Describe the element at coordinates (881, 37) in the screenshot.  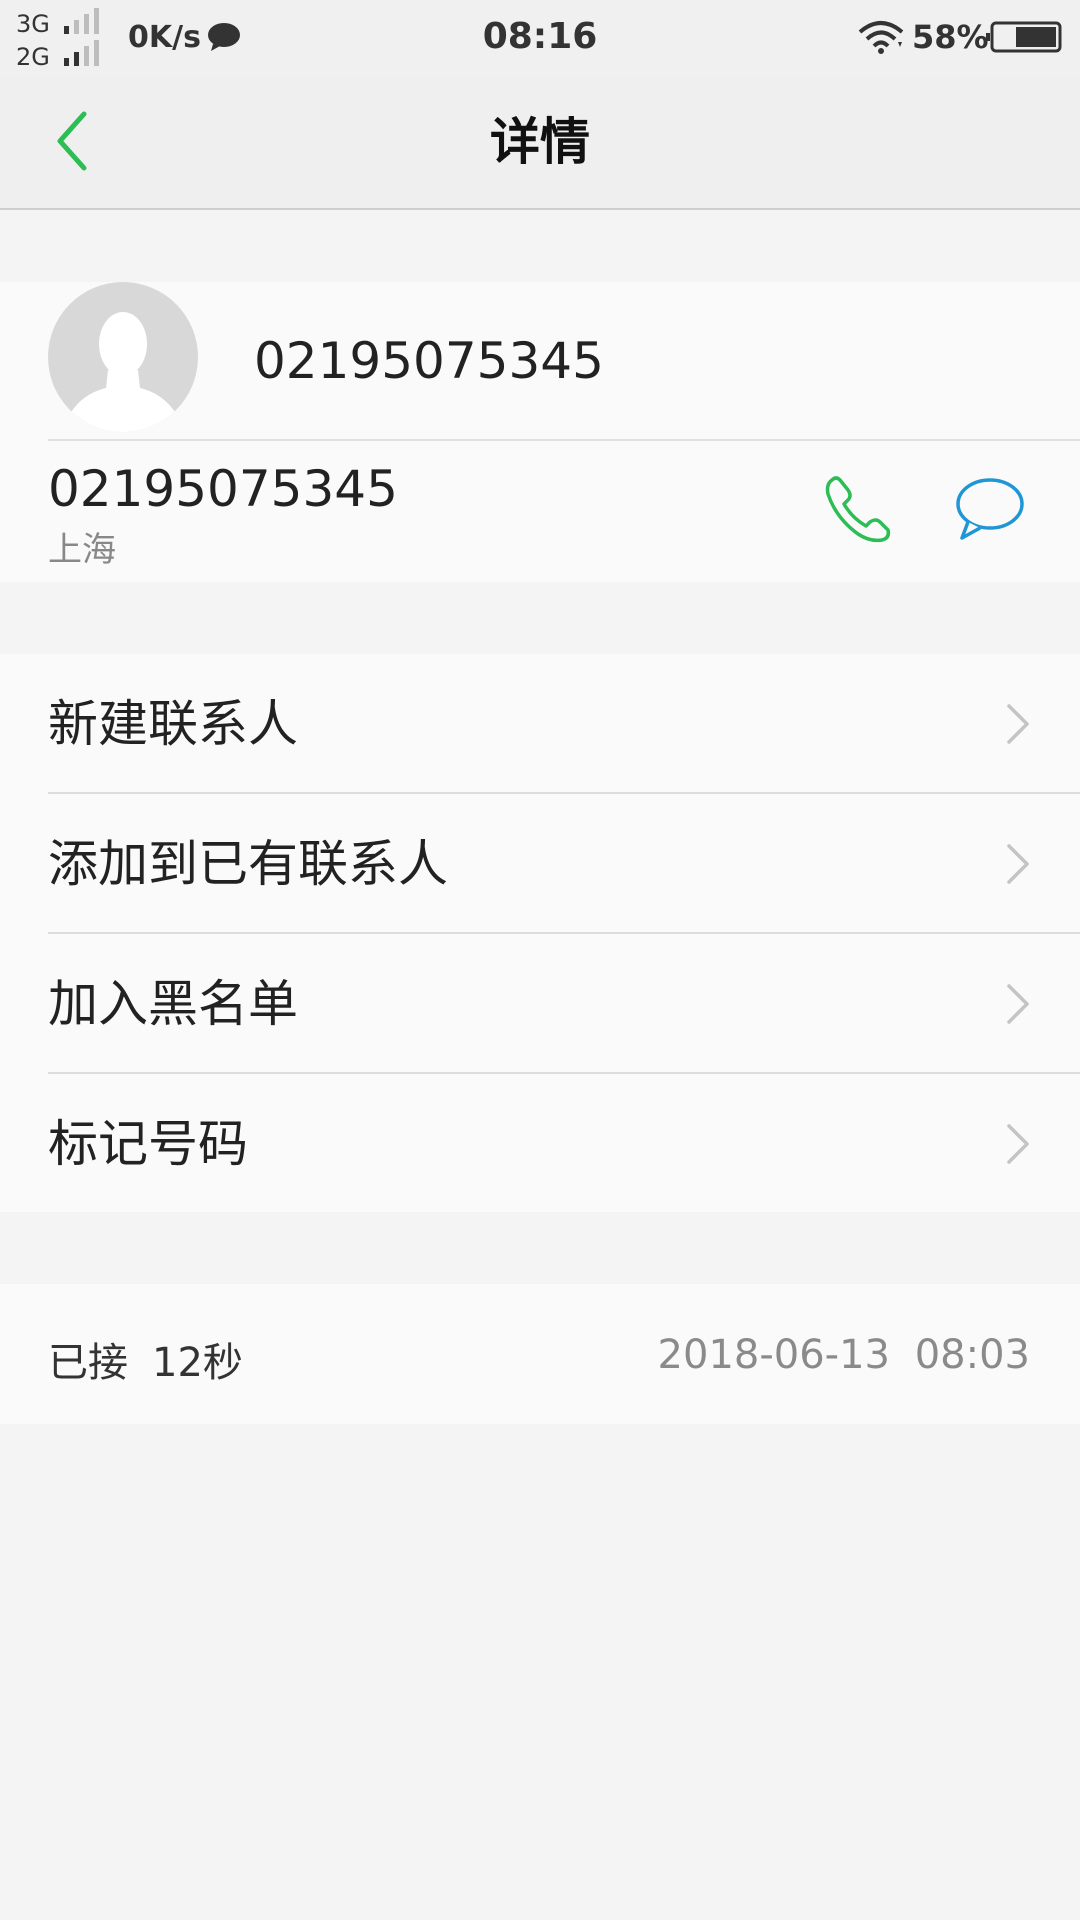
I see `wifi-icon` at that location.